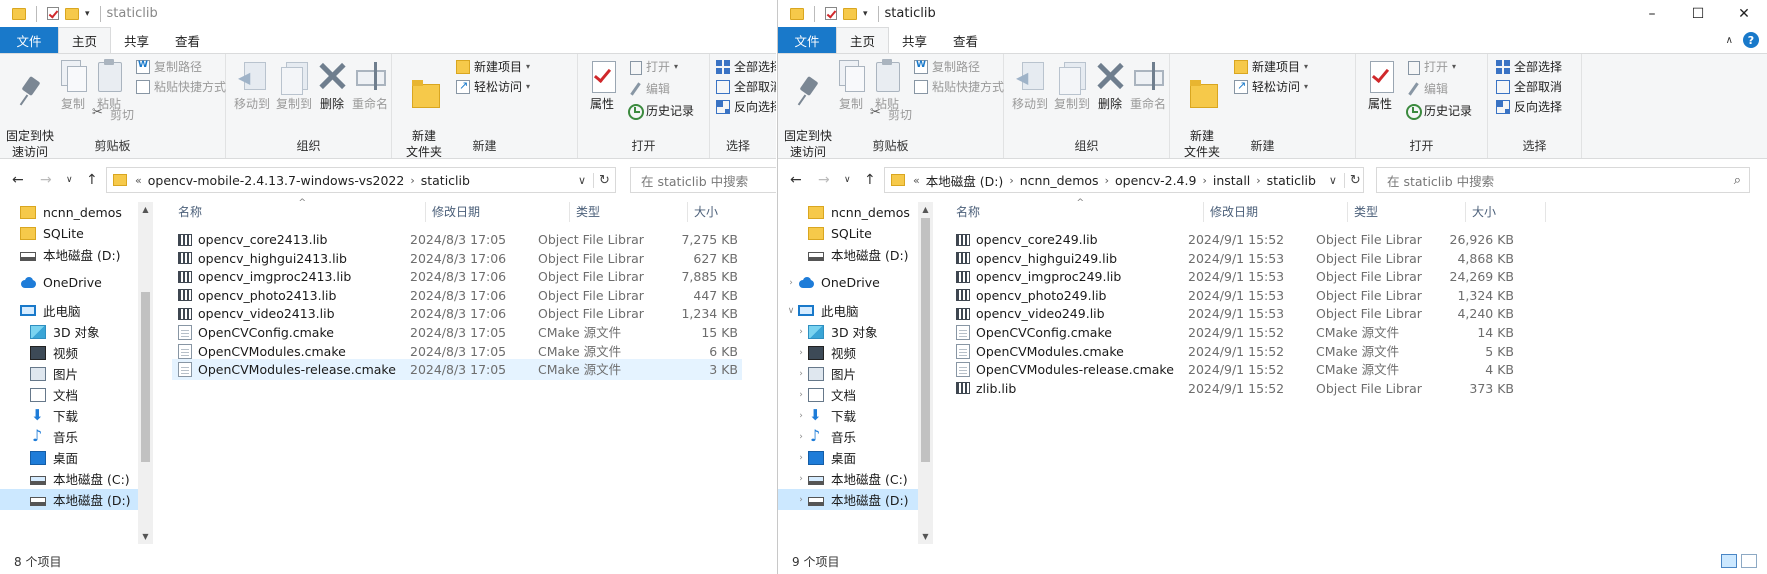 This screenshot has height=574, width=1767. What do you see at coordinates (69, 331) in the screenshot?
I see `nav-item-3d-objects: 3D 对象` at bounding box center [69, 331].